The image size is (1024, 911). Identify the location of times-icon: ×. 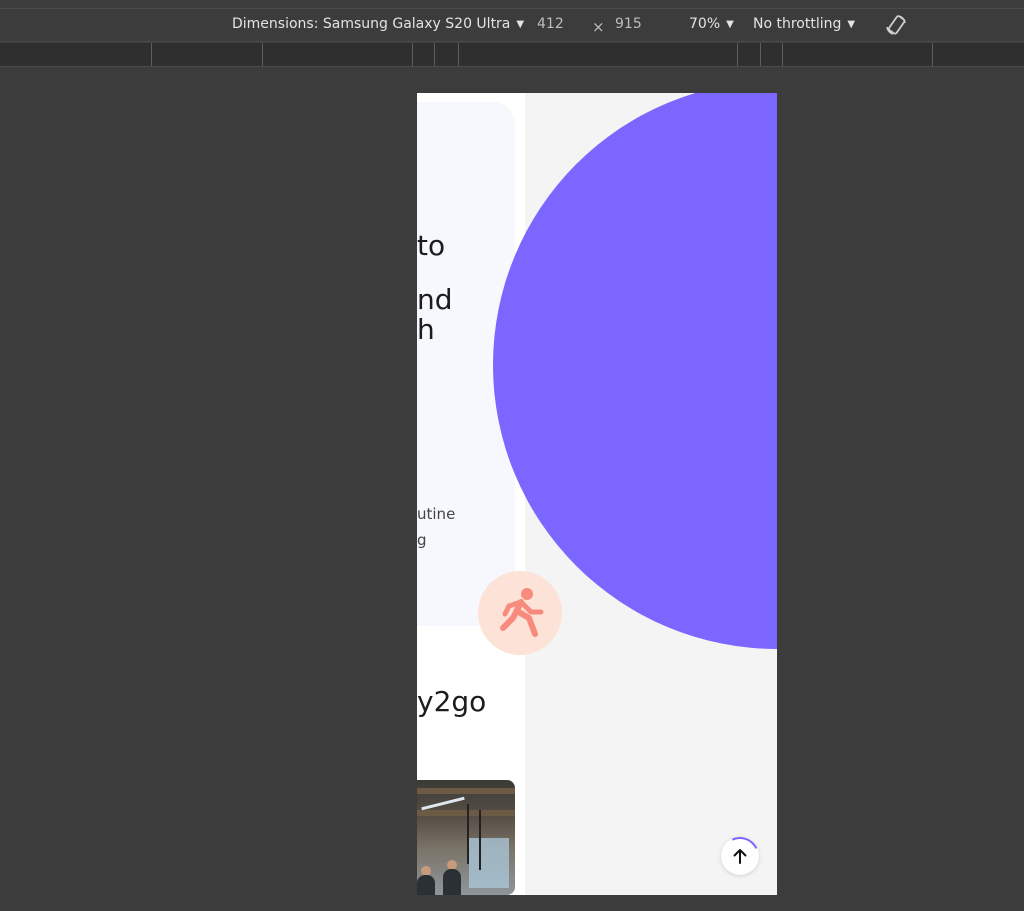
(598, 27).